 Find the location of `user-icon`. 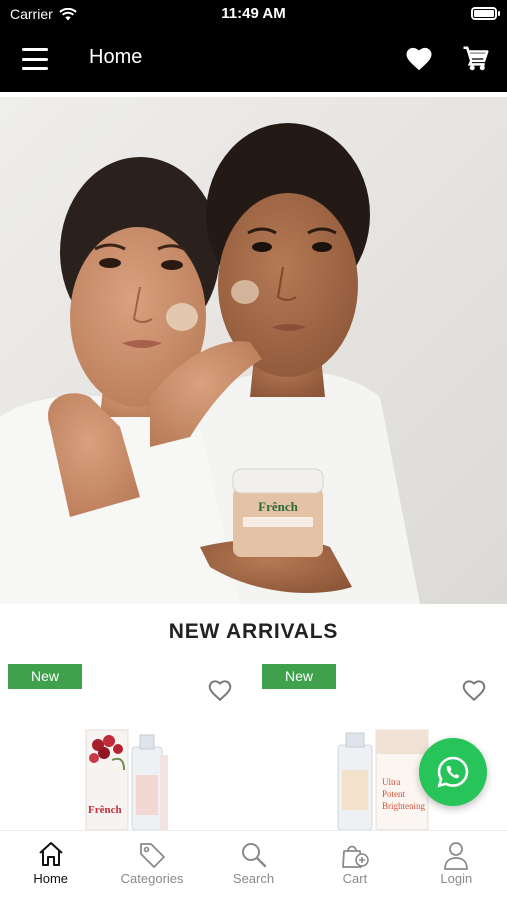

user-icon is located at coordinates (456, 856).